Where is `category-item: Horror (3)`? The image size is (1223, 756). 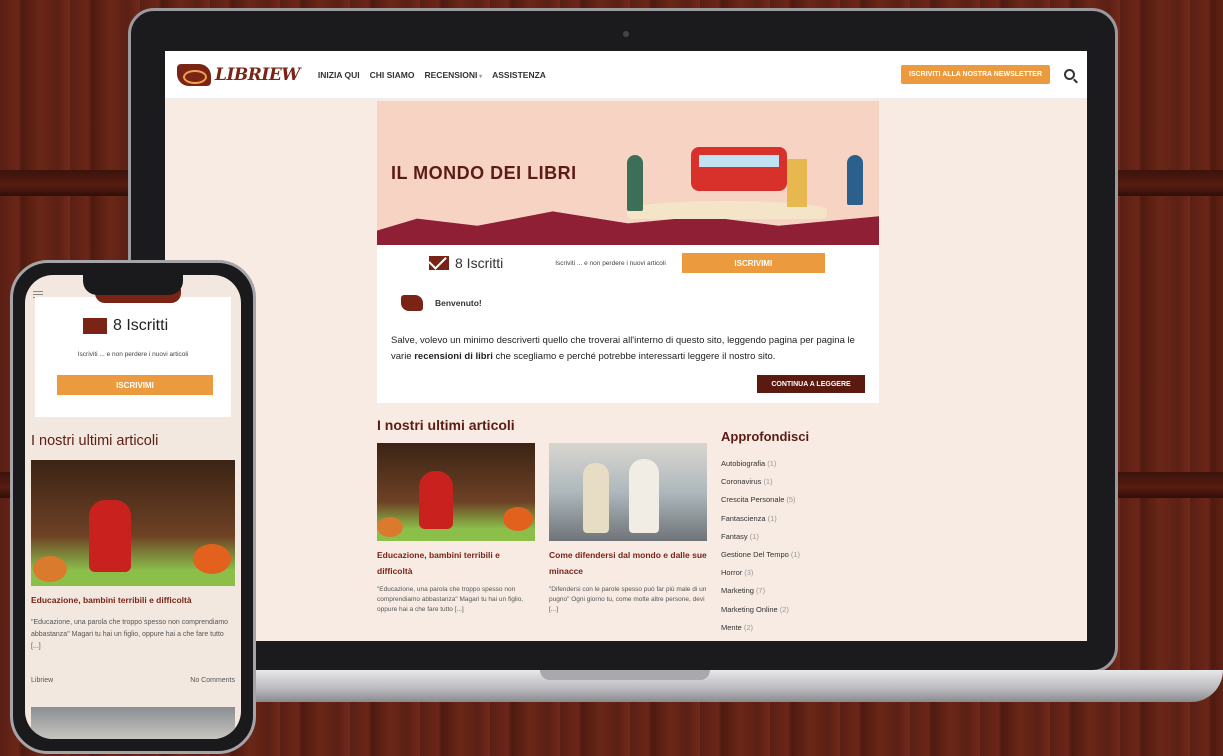
category-item: Horror (3) is located at coordinates (801, 573).